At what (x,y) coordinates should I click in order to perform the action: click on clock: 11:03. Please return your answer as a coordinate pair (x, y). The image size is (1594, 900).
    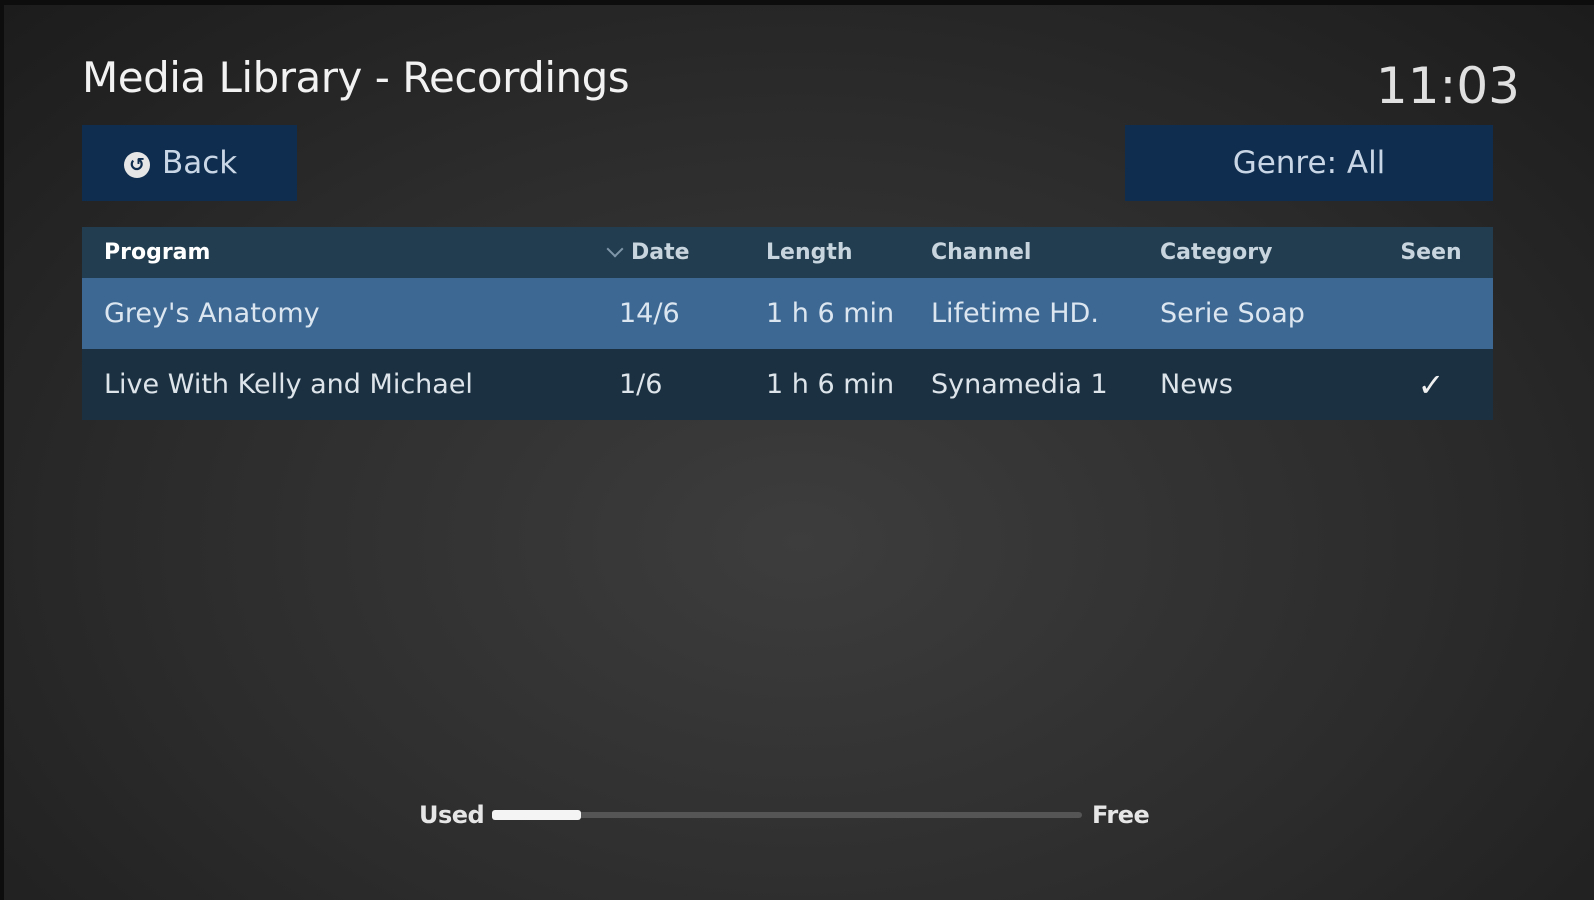
    Looking at the image, I should click on (1447, 86).